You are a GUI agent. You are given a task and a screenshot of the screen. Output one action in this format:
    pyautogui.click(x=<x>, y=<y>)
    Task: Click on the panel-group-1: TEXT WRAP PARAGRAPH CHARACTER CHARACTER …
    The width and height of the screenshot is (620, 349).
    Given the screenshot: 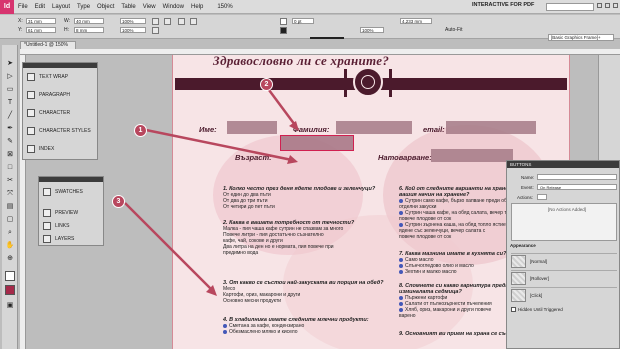 What is the action you would take?
    pyautogui.click(x=60, y=111)
    